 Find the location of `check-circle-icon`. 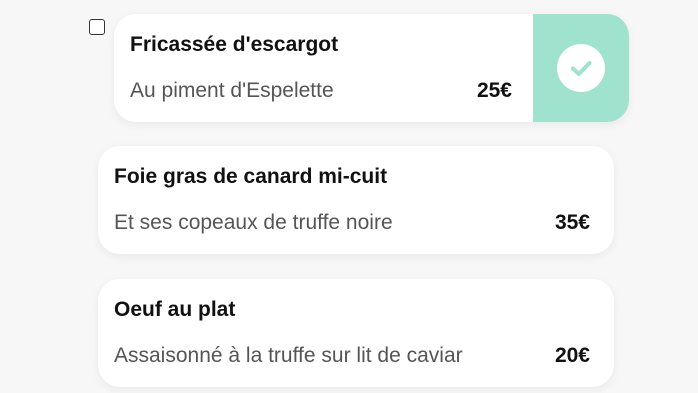

check-circle-icon is located at coordinates (581, 68).